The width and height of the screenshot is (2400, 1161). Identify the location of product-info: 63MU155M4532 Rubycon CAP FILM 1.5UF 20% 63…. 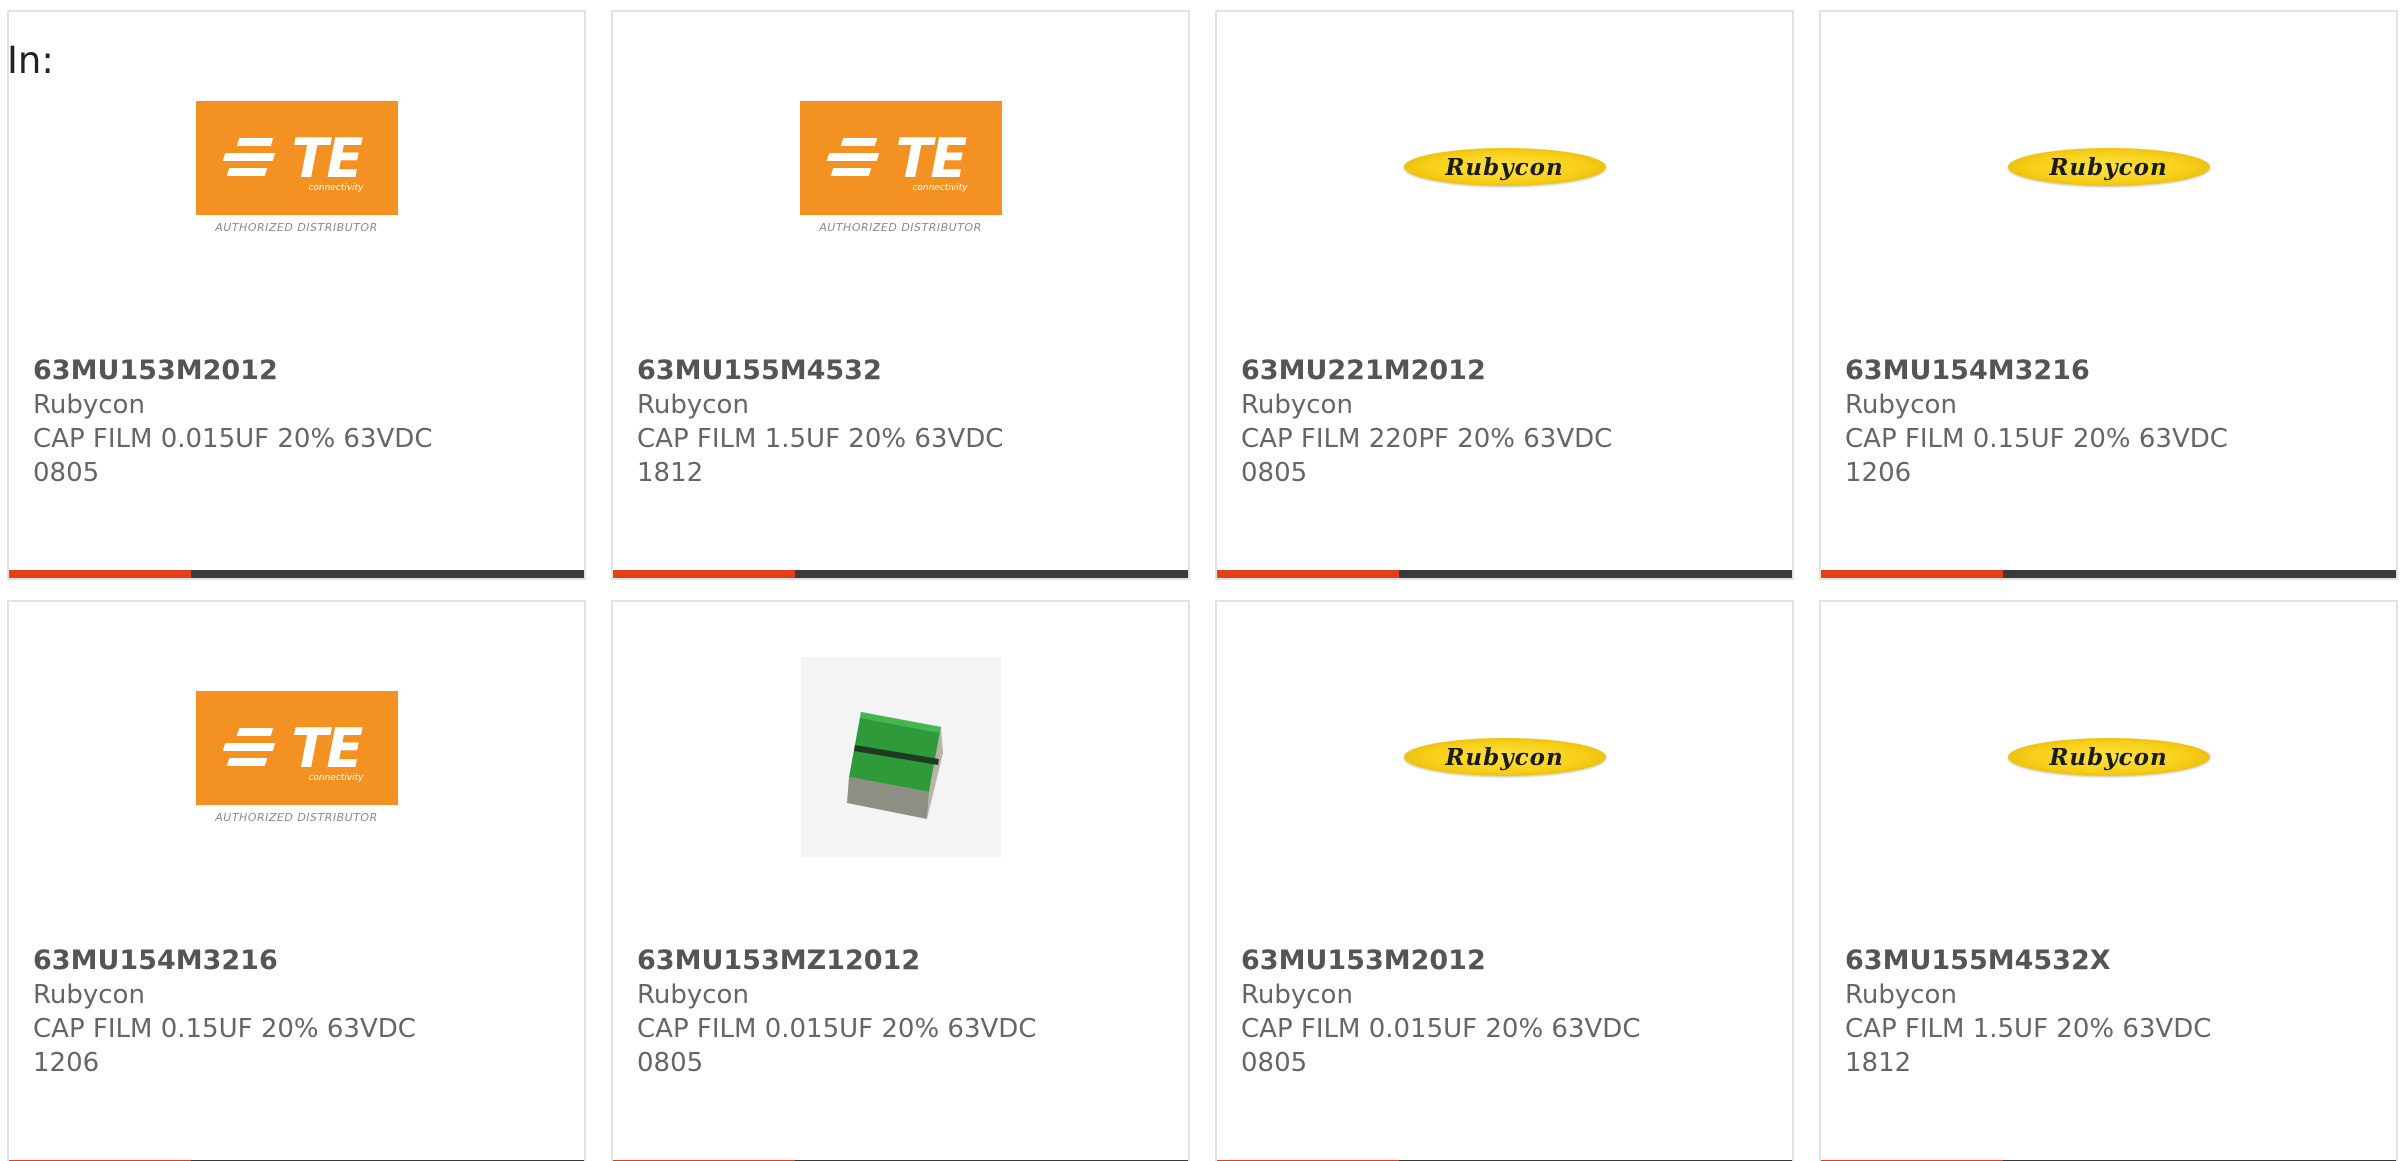
(902, 422).